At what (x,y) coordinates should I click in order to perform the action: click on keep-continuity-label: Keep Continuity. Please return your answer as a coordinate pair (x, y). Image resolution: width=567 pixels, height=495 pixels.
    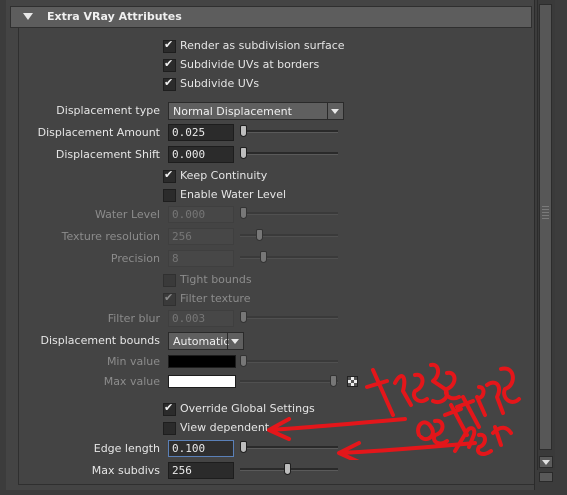
    Looking at the image, I should click on (224, 175).